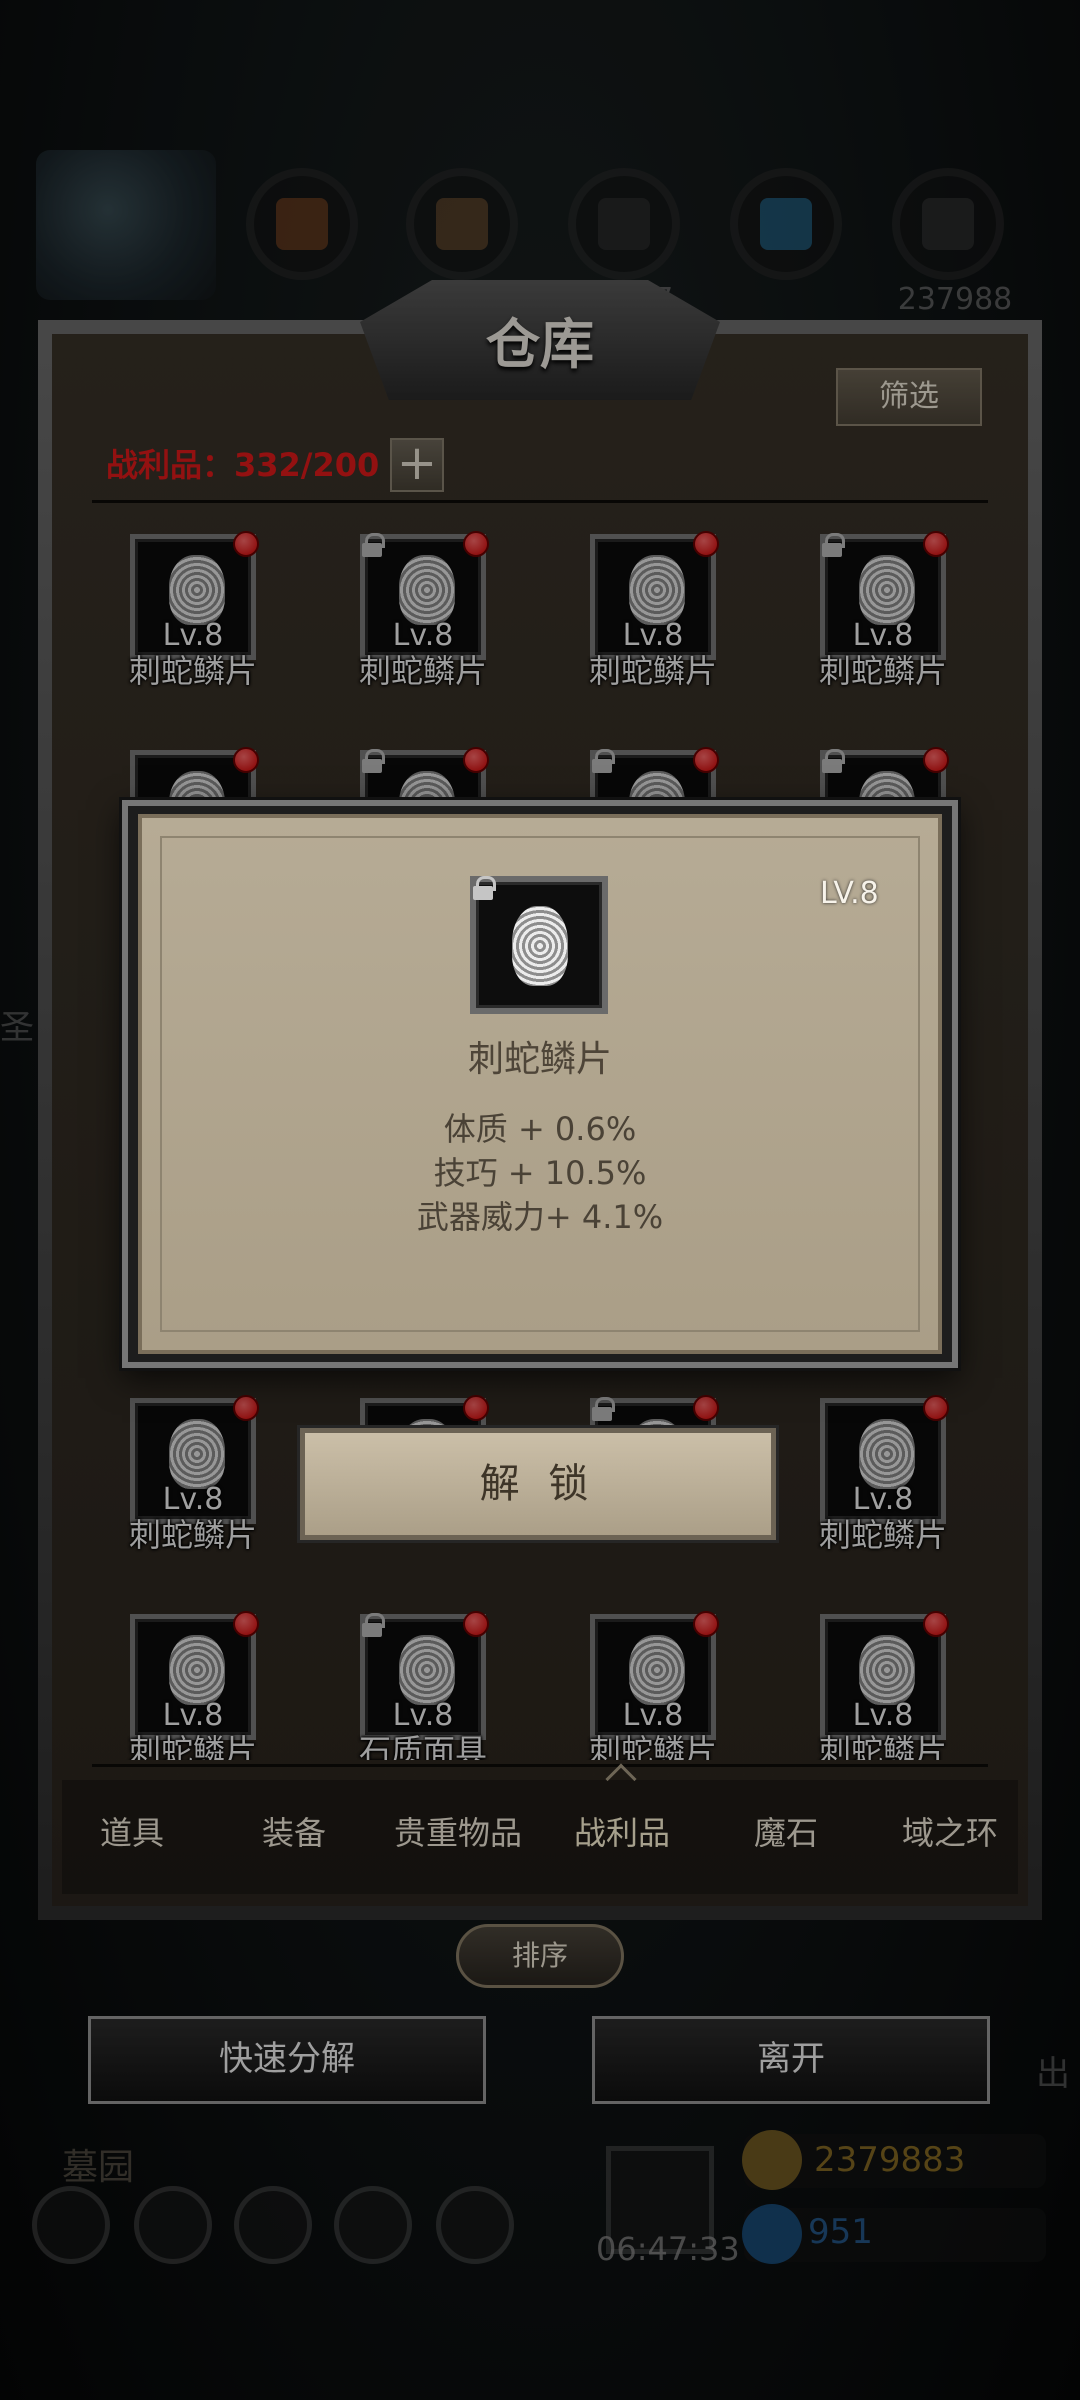 The image size is (1080, 2400). I want to click on scale-icon, so click(540, 946).